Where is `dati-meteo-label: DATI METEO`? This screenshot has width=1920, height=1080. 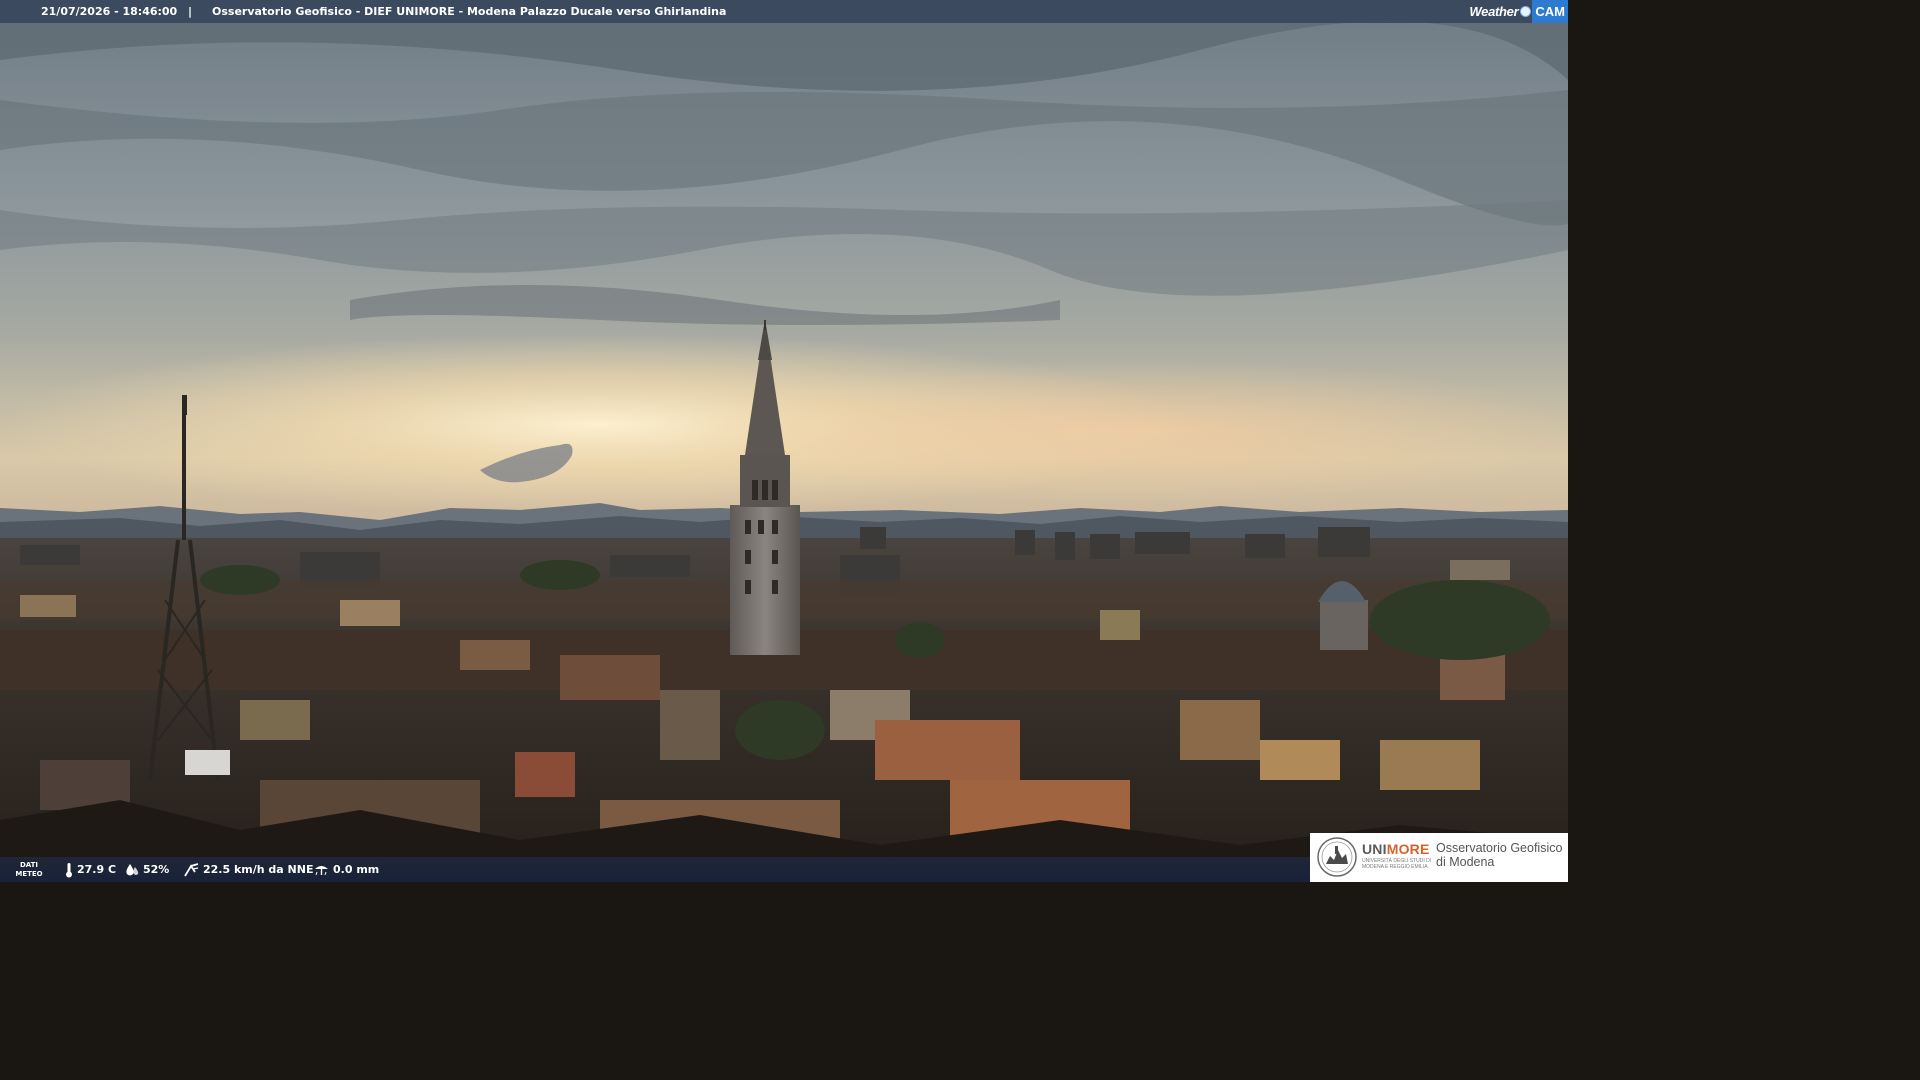
dati-meteo-label: DATI METEO is located at coordinates (29, 870).